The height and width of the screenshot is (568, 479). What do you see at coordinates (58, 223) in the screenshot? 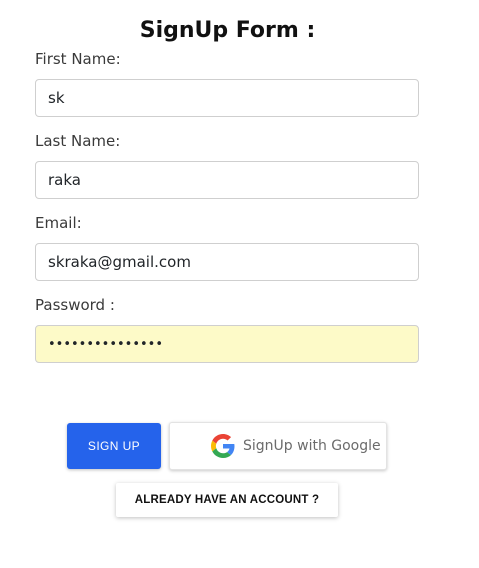
I see `email-label: Email:` at bounding box center [58, 223].